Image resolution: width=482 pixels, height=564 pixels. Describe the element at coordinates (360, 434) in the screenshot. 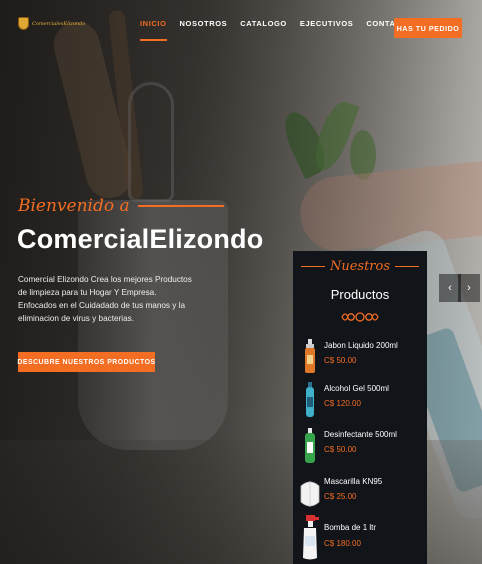

I see `product-name: Desinfectante 500ml` at that location.